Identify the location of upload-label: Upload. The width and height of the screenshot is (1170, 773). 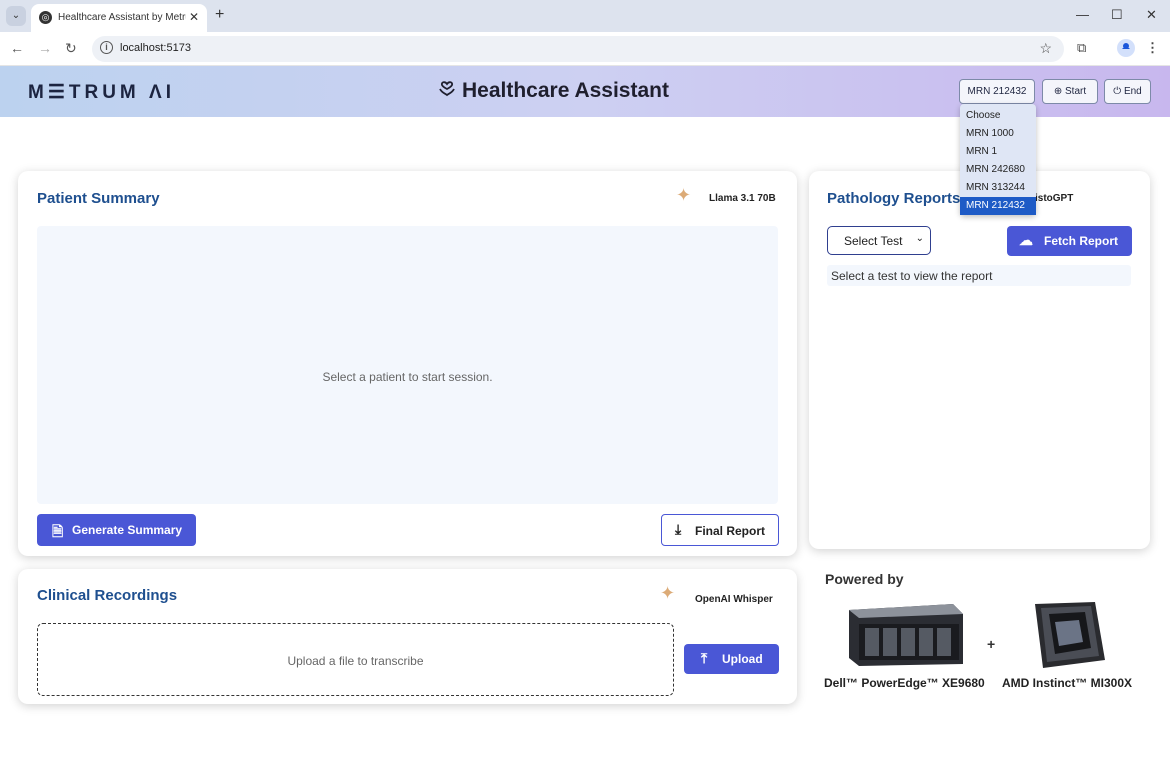
(742, 659).